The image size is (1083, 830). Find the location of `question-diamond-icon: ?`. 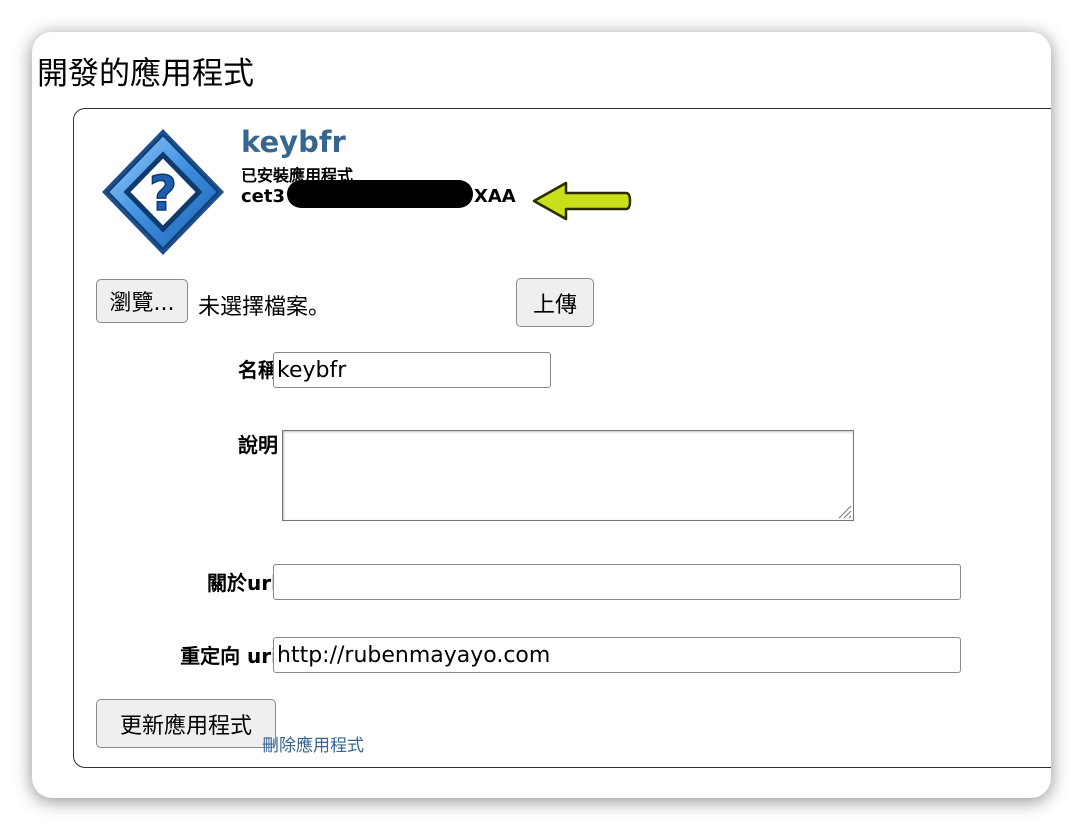

question-diamond-icon: ? is located at coordinates (163, 192).